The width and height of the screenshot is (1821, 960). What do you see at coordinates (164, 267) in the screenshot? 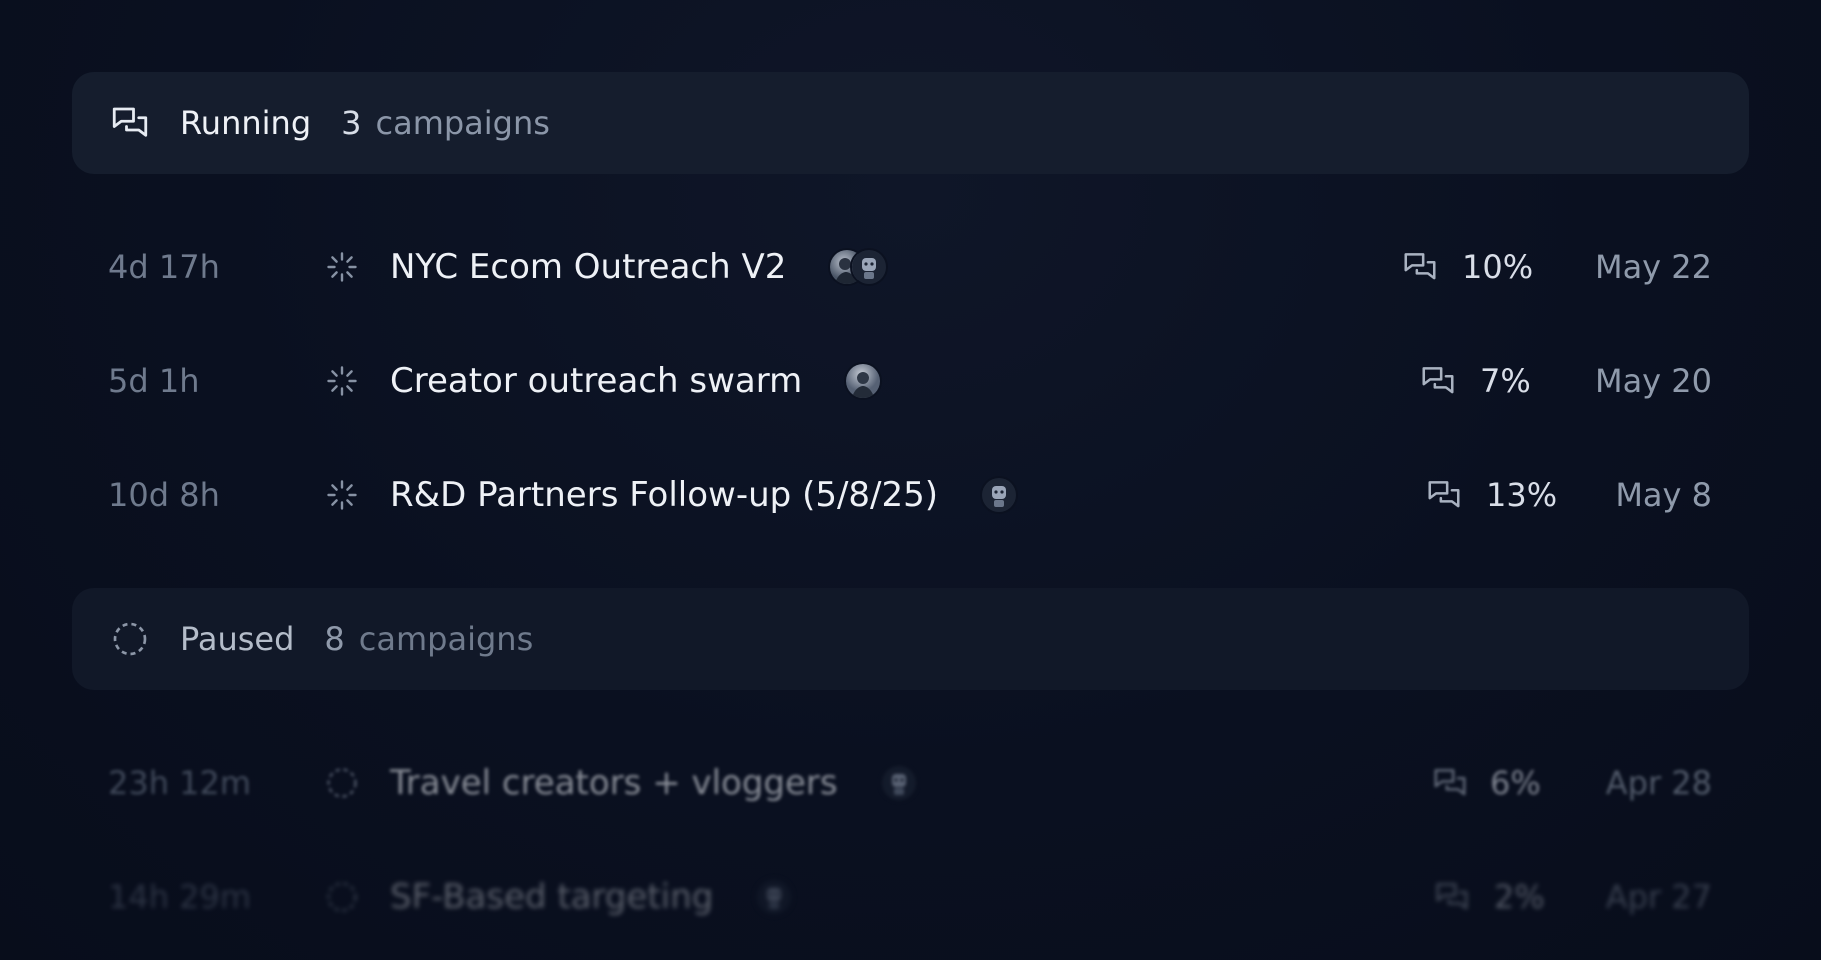
I see `campaign-duration: 4d 17h` at bounding box center [164, 267].